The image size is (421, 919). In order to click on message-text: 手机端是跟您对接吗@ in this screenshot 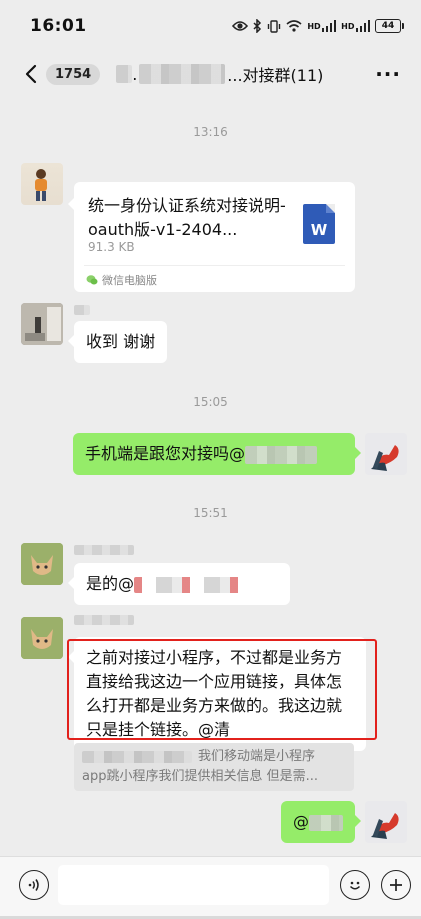, I will do `click(165, 453)`.